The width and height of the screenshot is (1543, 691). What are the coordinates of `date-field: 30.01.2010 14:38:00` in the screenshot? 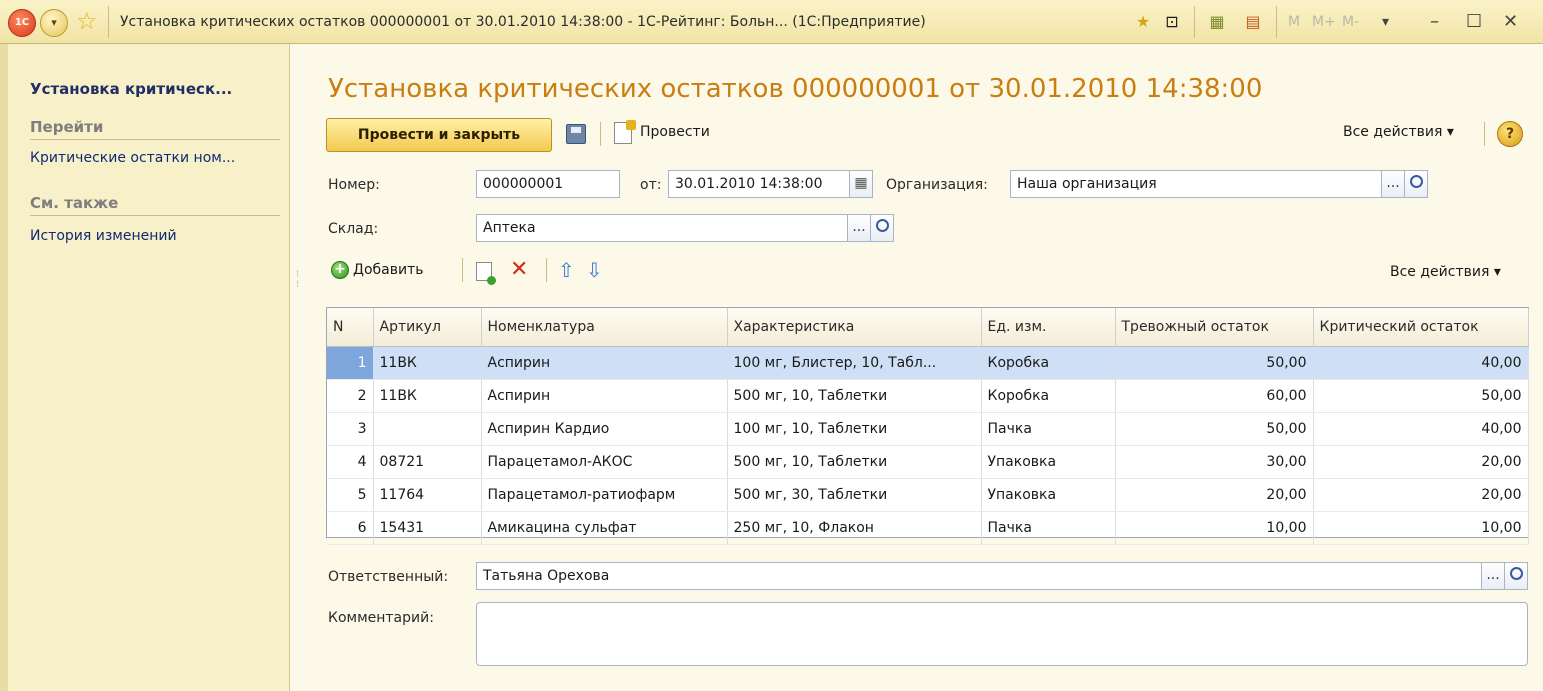 It's located at (759, 184).